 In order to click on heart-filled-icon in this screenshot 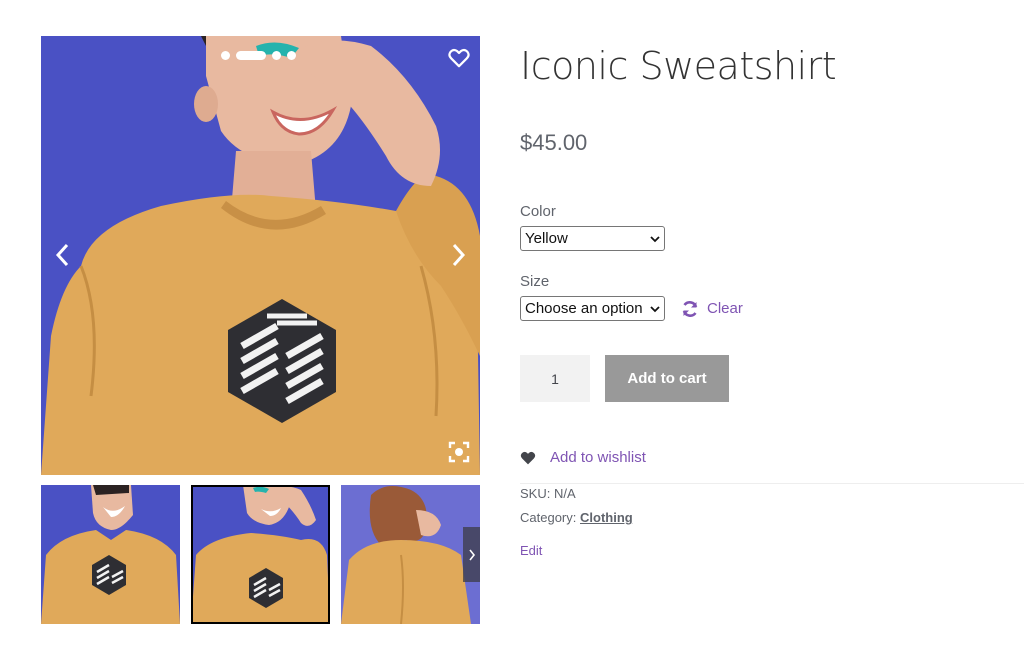, I will do `click(528, 457)`.